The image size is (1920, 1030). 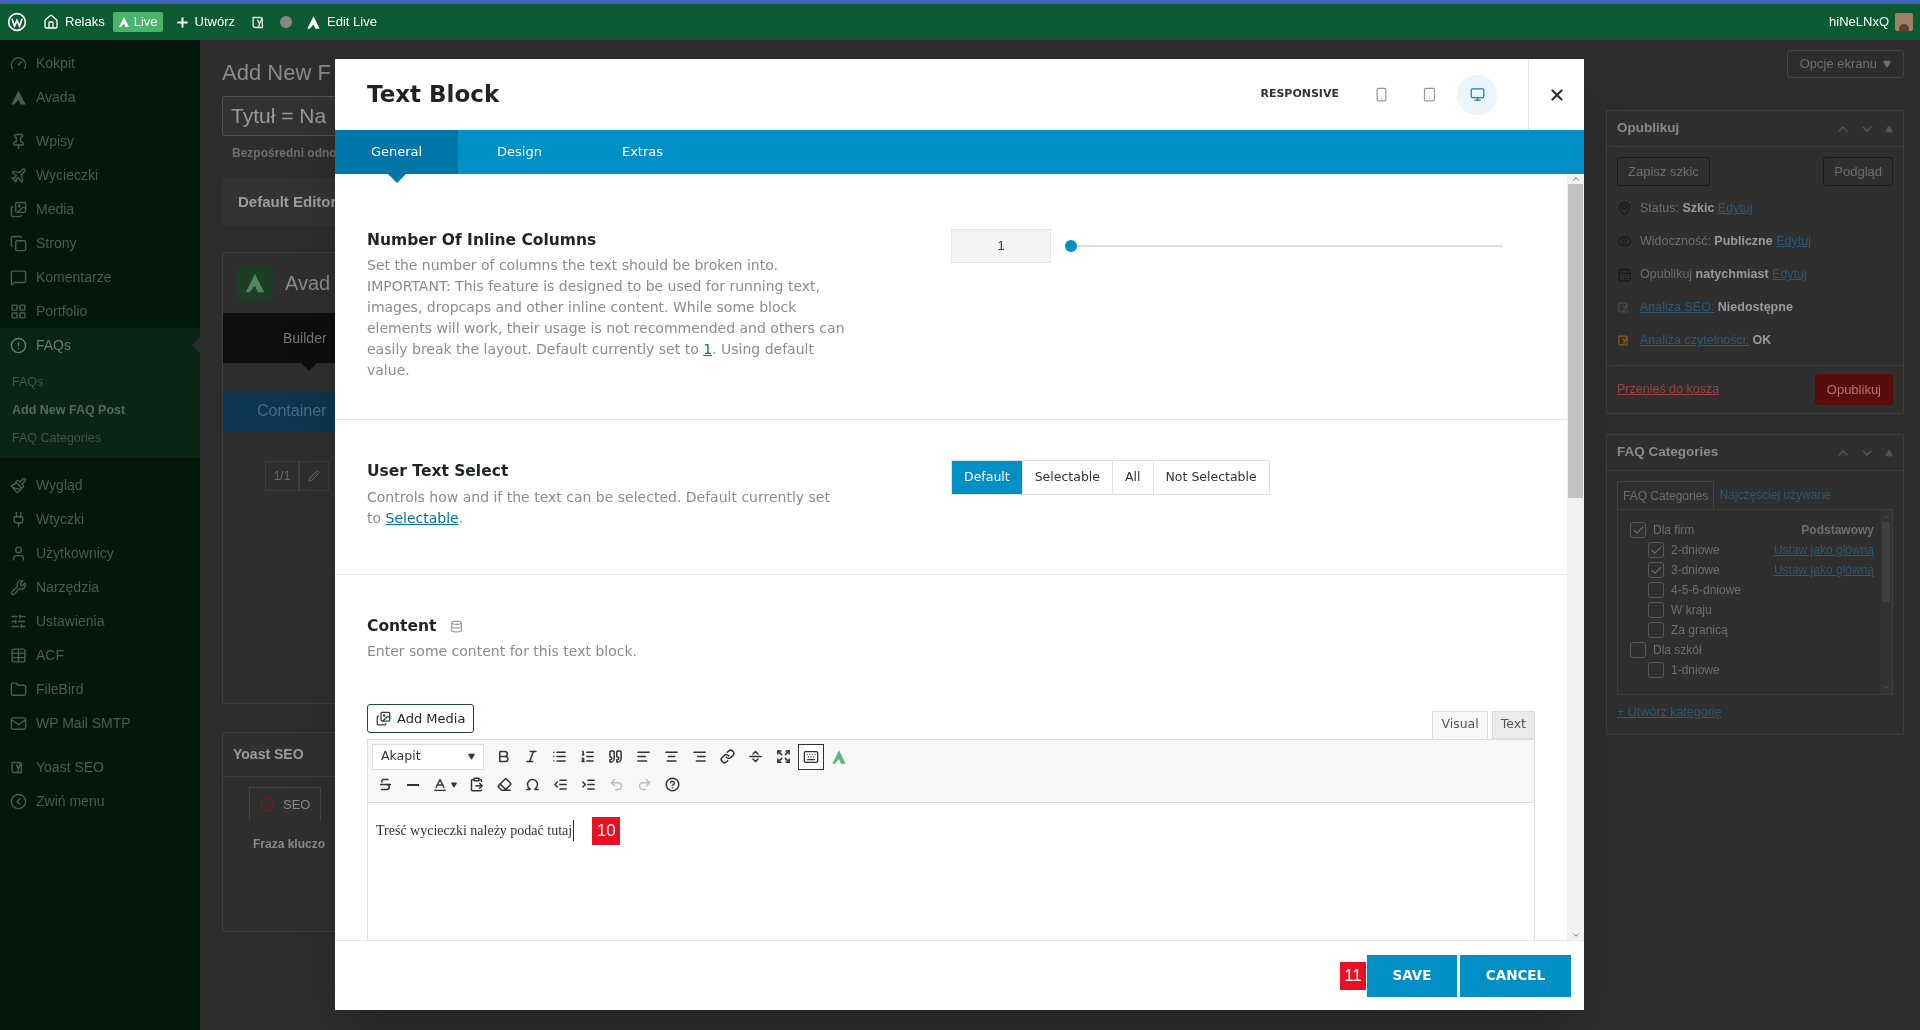 What do you see at coordinates (100, 63) in the screenshot?
I see `sidebar-item: Kokpit` at bounding box center [100, 63].